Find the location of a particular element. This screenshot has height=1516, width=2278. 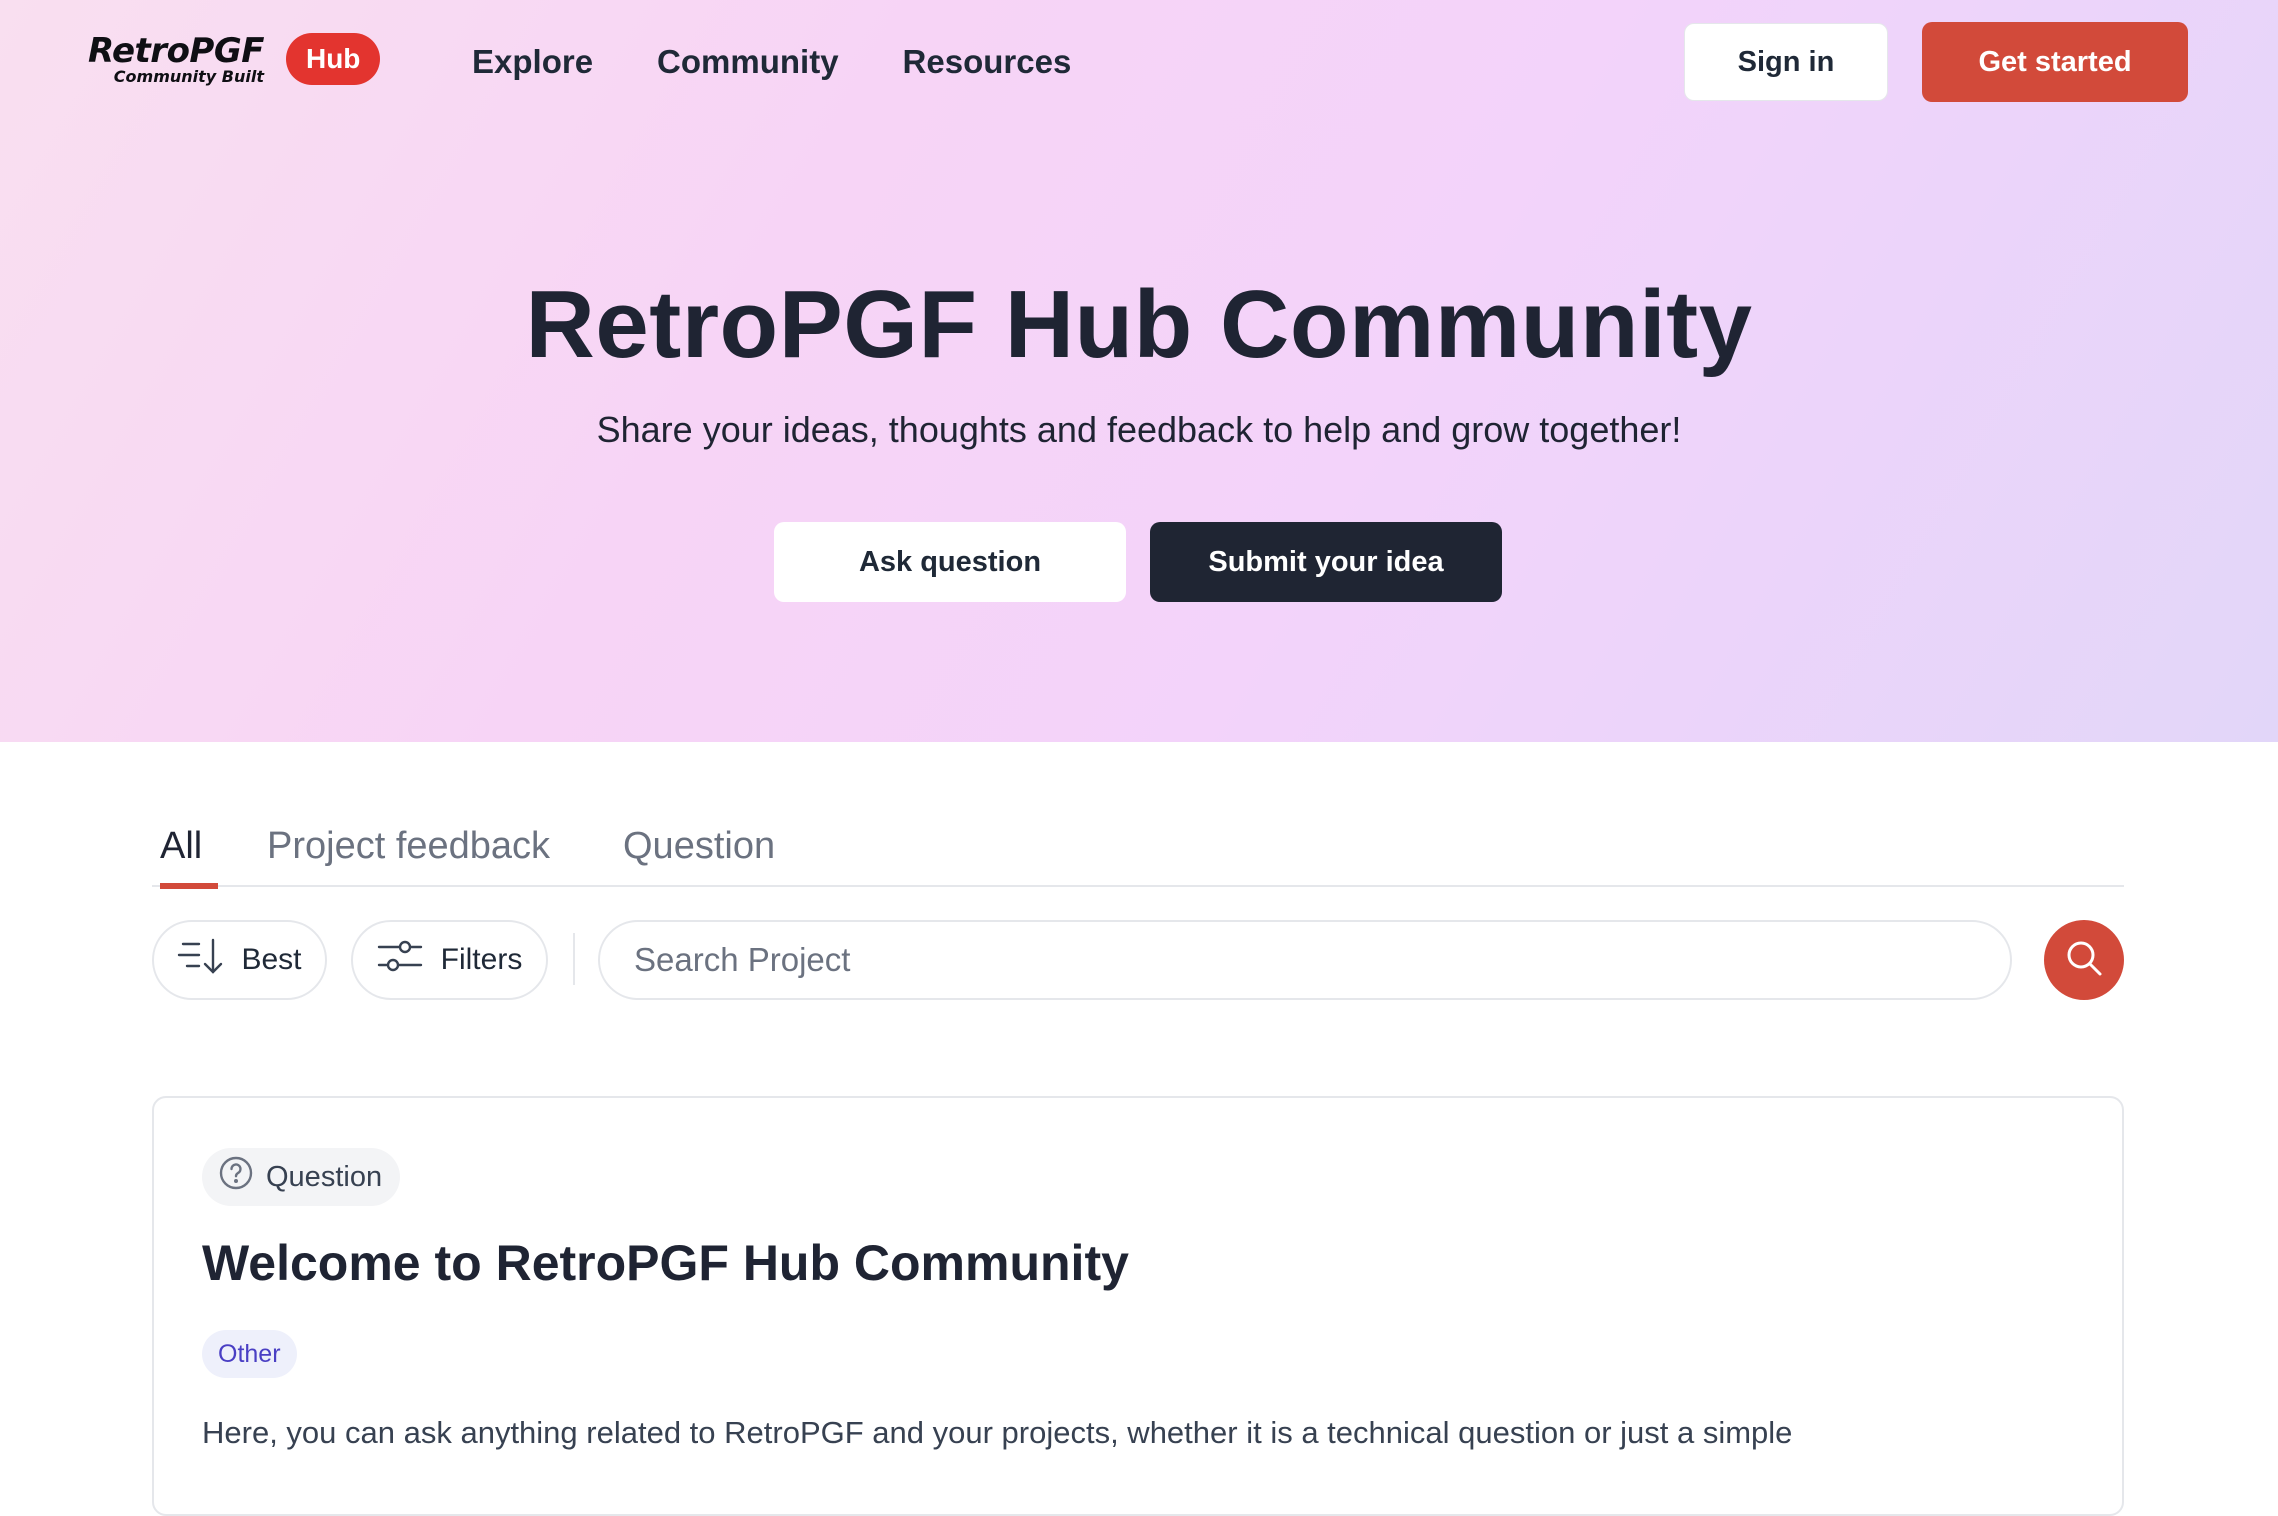

logo: RetroPGF Community Built Hub is located at coordinates (234, 59).